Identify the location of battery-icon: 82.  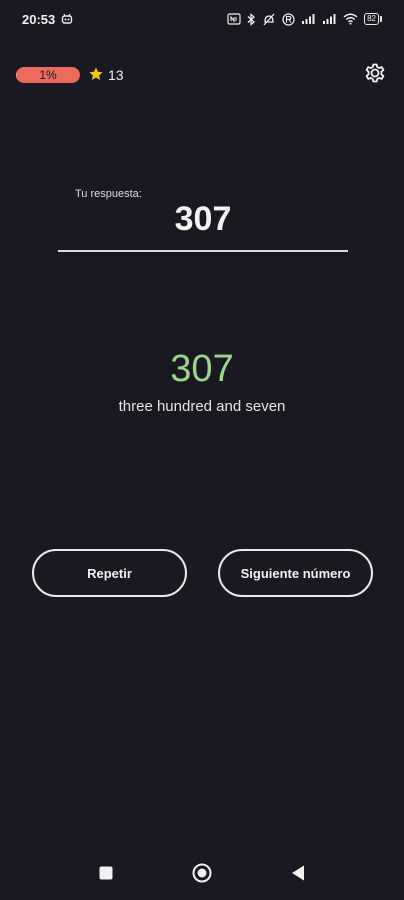
(373, 19).